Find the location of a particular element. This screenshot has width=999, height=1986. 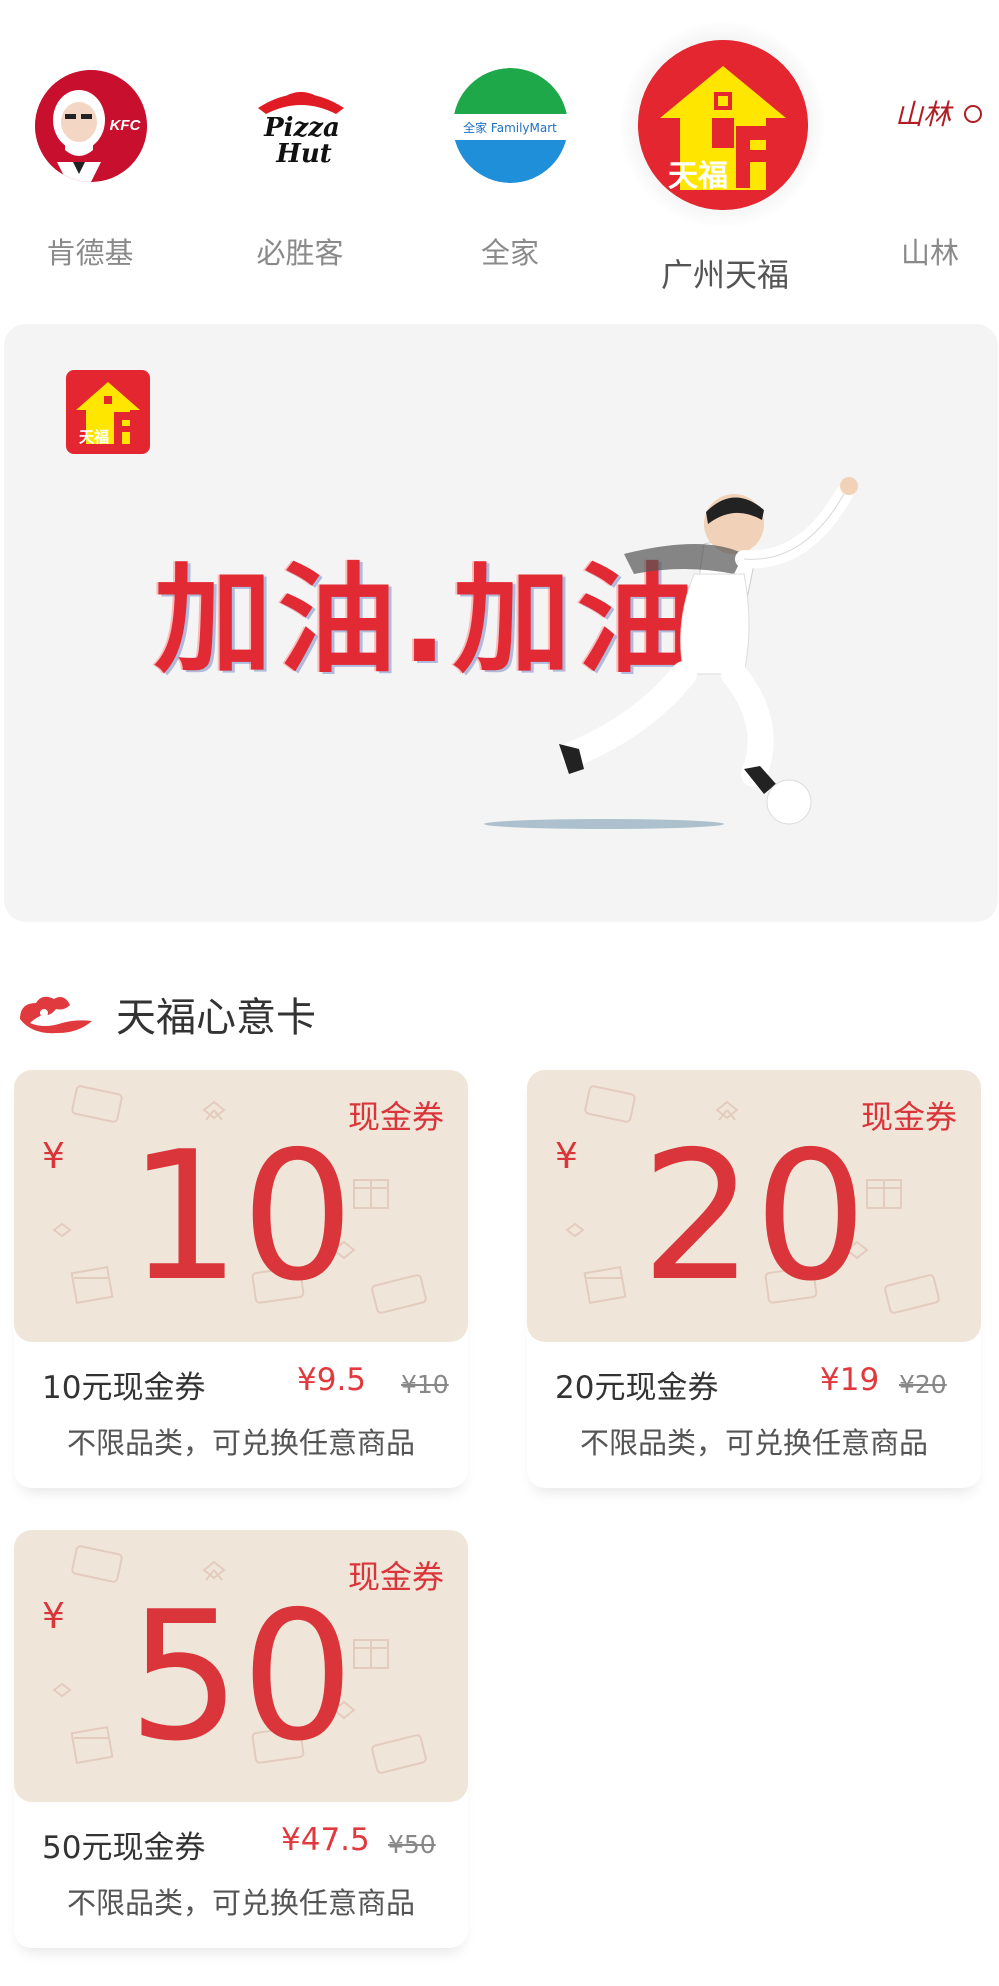

banner-brand-logo-icon: 天福 is located at coordinates (108, 412).